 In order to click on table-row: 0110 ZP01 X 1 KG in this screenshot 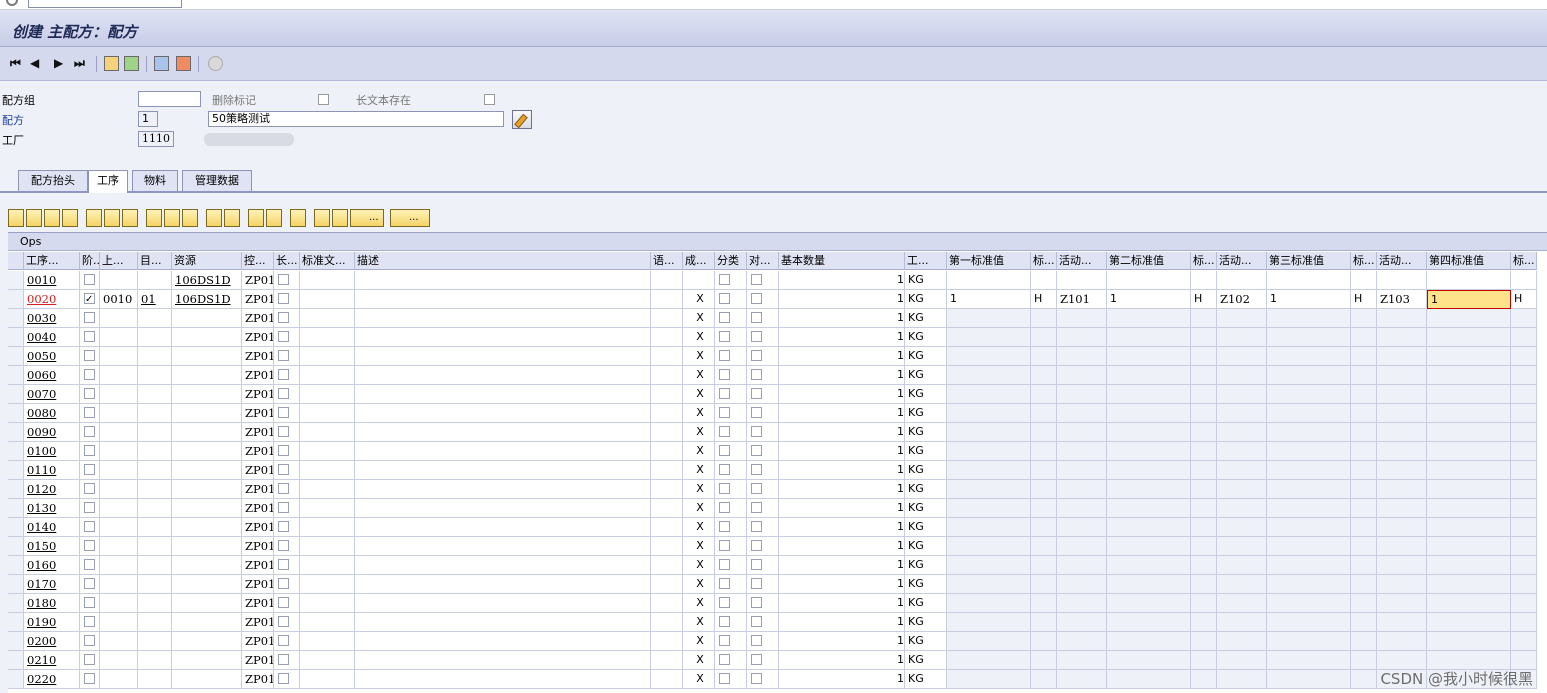, I will do `click(777, 470)`.